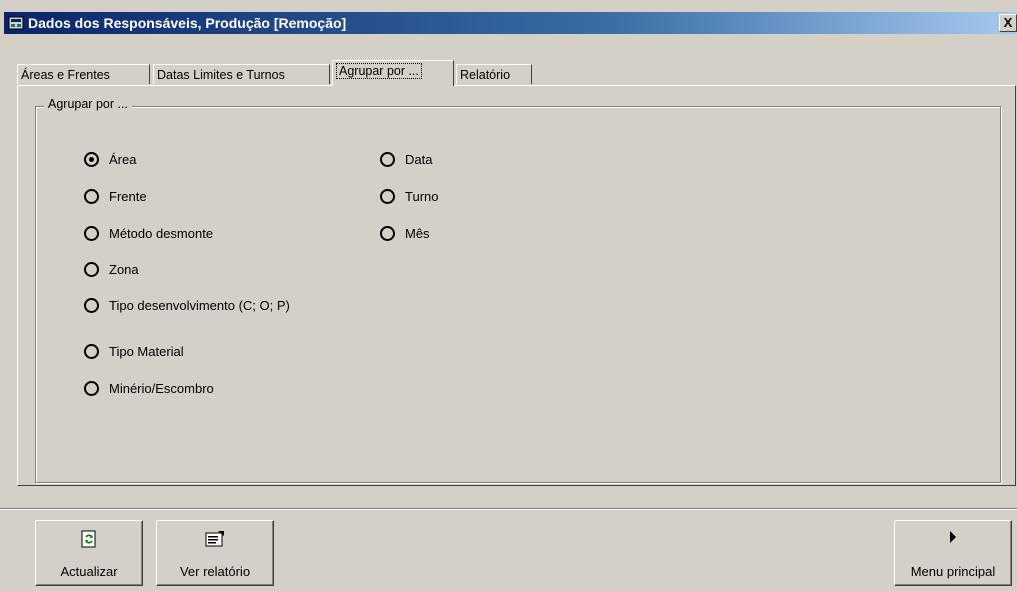 This screenshot has height=591, width=1017. What do you see at coordinates (405, 233) in the screenshot?
I see `radio-mes: Mês` at bounding box center [405, 233].